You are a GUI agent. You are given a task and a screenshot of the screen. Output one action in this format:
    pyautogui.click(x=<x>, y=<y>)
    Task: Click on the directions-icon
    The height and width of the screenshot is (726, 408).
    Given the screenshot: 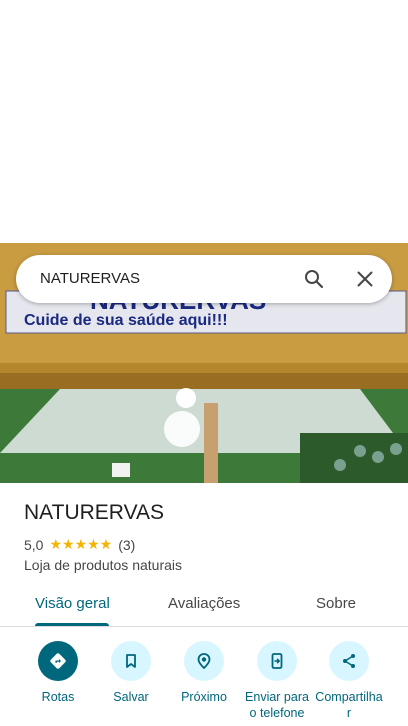 What is the action you would take?
    pyautogui.click(x=58, y=661)
    